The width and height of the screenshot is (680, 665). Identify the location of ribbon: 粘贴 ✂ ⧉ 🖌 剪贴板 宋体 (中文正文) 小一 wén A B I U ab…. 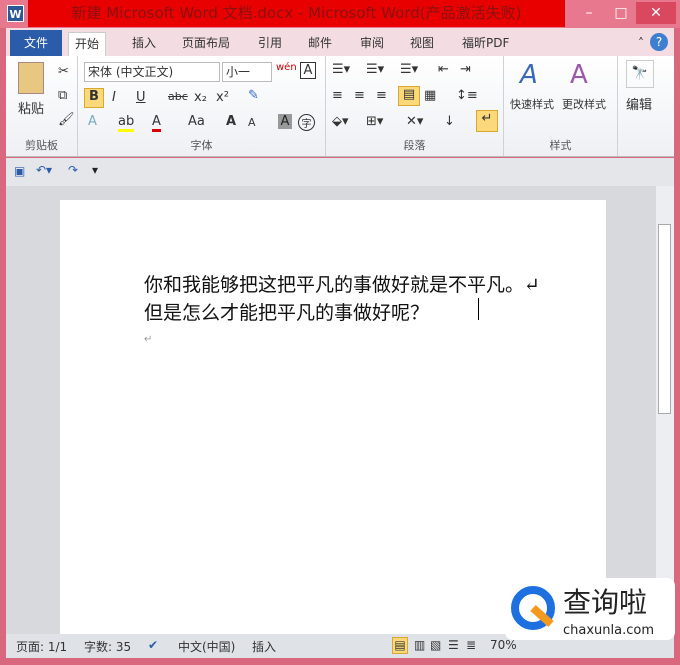
(340, 106).